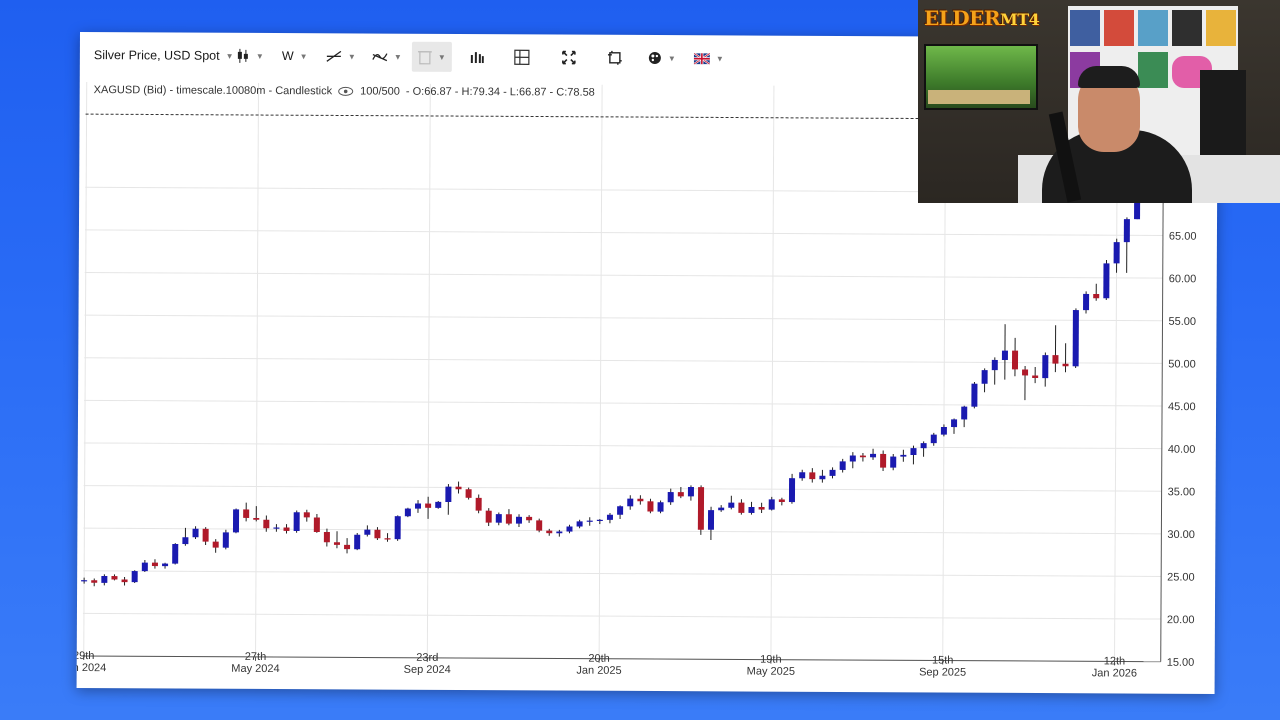  I want to click on y-tick-label: 65.00, so click(1183, 237).